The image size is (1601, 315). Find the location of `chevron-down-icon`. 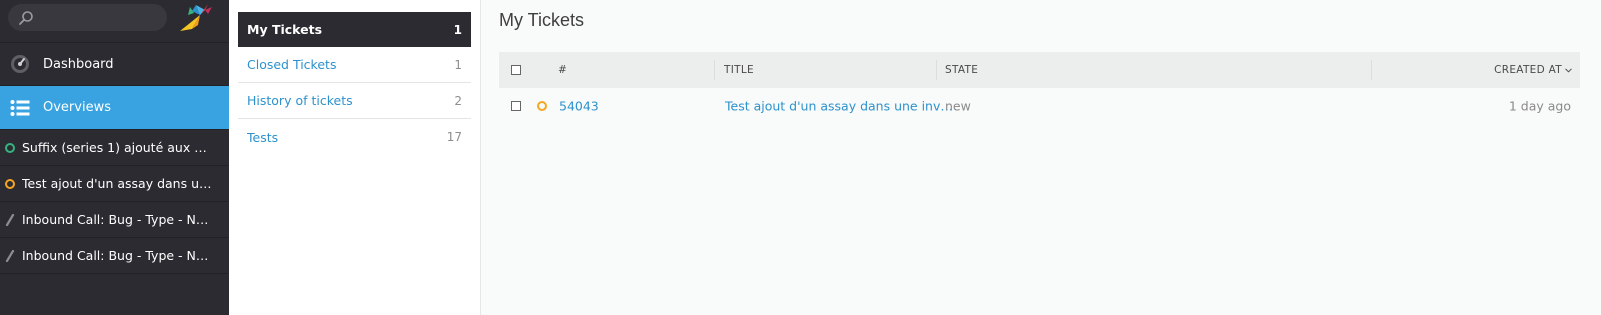

chevron-down-icon is located at coordinates (1568, 70).